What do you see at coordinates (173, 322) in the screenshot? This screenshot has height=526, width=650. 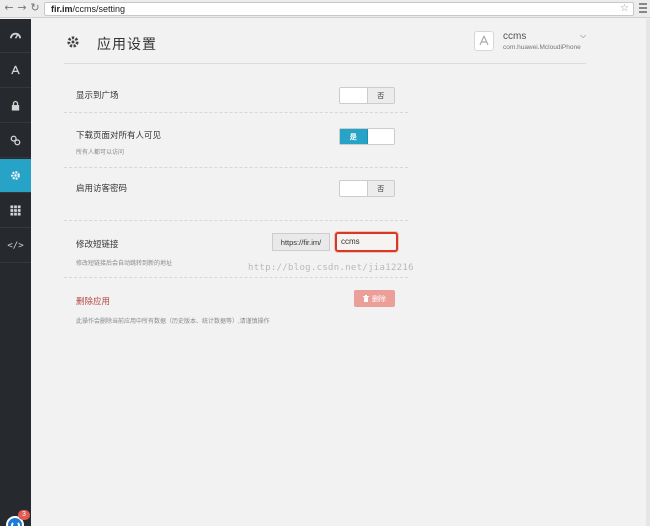 I see `setting-hint: 此操作会删除当前应用中所有数据（历史版本、统计数据等）,请谨慎操作` at bounding box center [173, 322].